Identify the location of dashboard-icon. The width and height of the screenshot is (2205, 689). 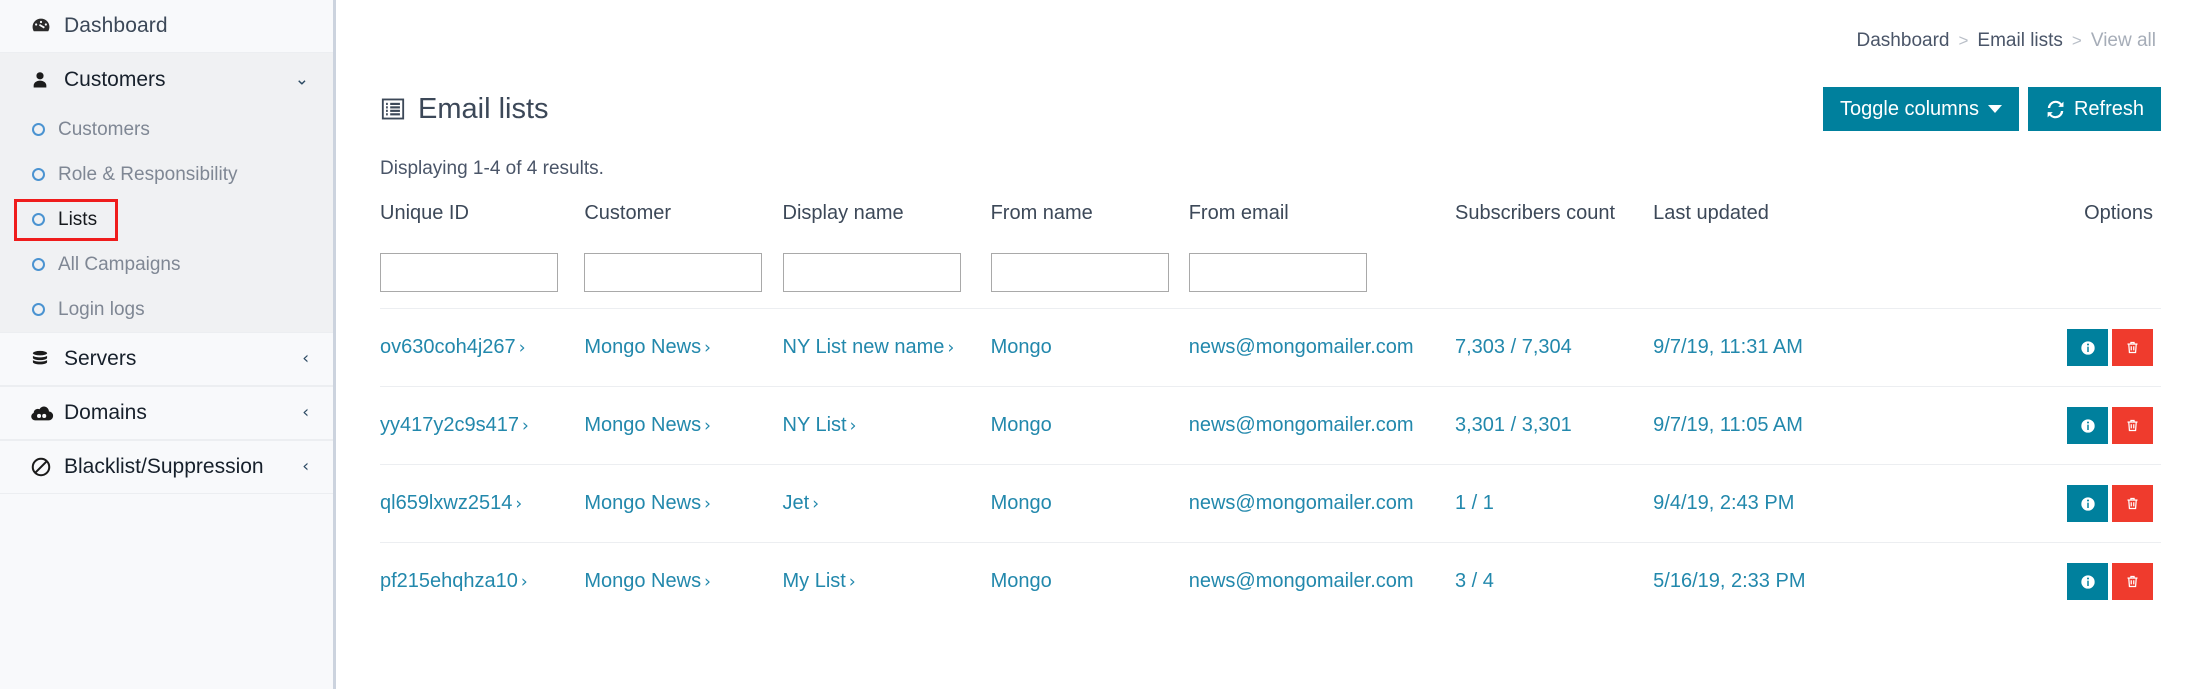
(45, 26).